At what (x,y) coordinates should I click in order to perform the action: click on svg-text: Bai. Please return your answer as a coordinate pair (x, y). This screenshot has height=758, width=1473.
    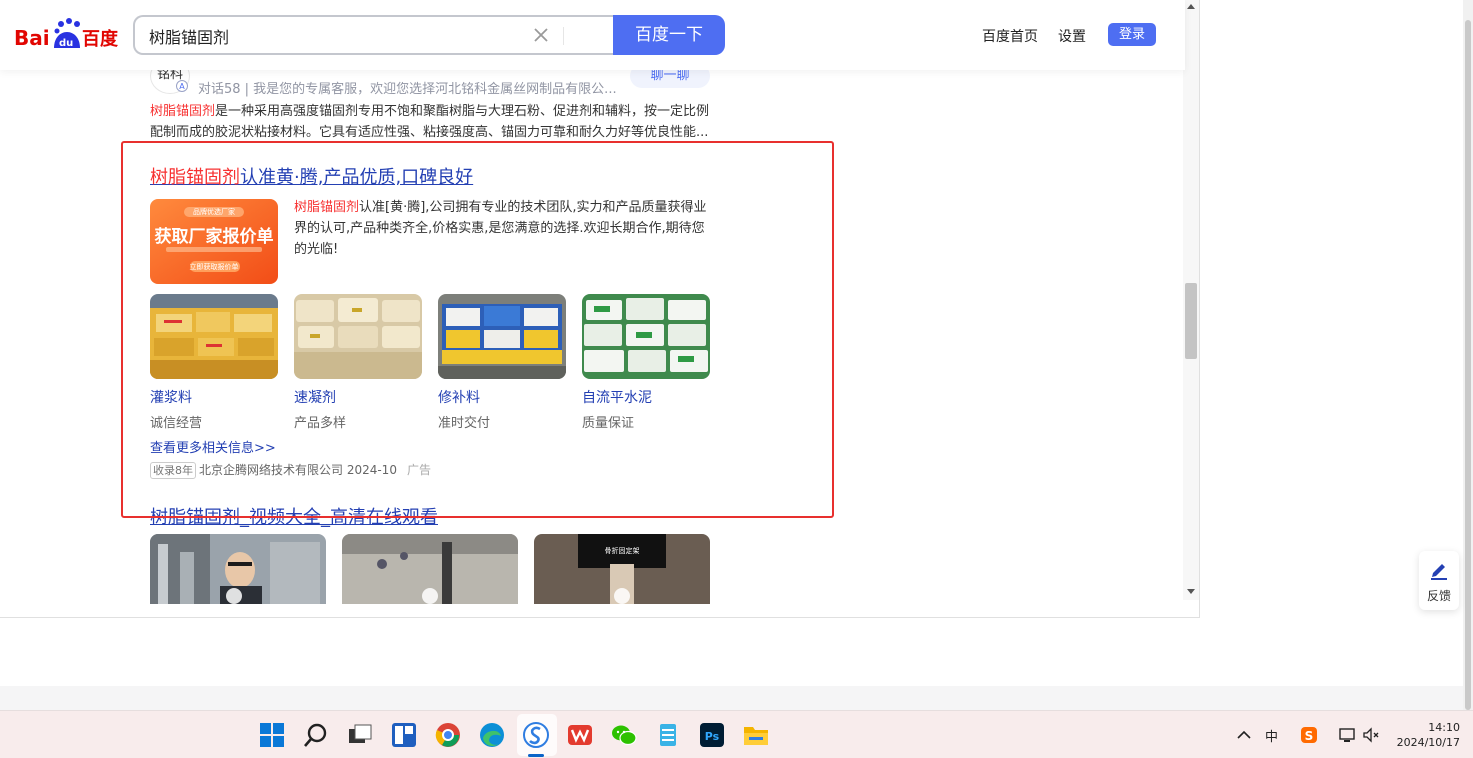
    Looking at the image, I should click on (32, 38).